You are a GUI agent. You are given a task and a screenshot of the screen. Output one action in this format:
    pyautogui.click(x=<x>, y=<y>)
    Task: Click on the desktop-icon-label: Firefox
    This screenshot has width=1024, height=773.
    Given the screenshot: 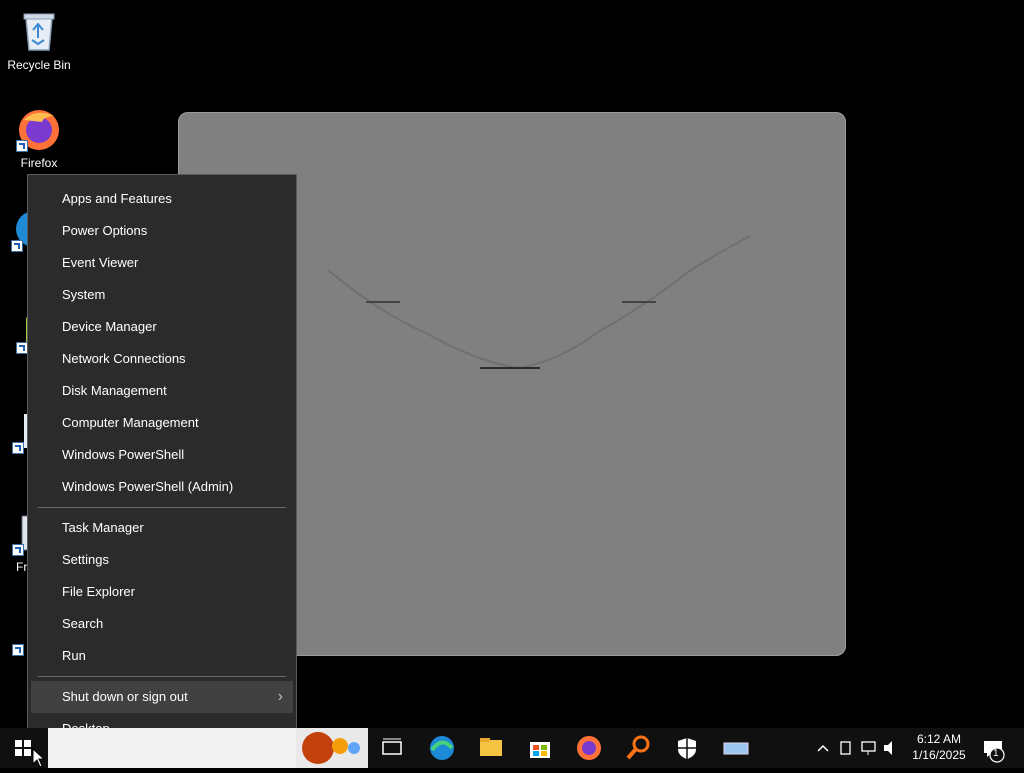 What is the action you would take?
    pyautogui.click(x=39, y=163)
    